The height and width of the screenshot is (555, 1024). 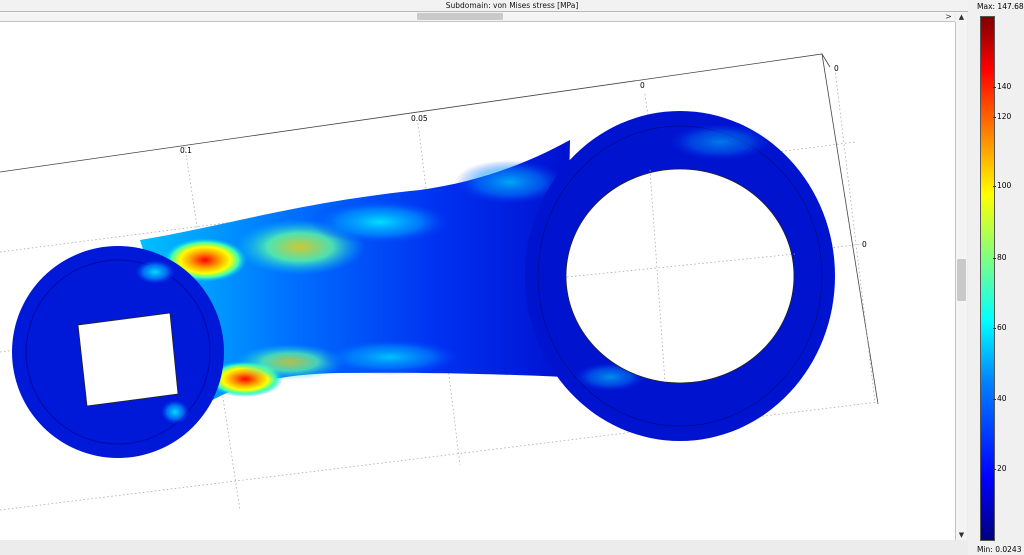 I want to click on colorbar-tick: 60, so click(x=1002, y=327).